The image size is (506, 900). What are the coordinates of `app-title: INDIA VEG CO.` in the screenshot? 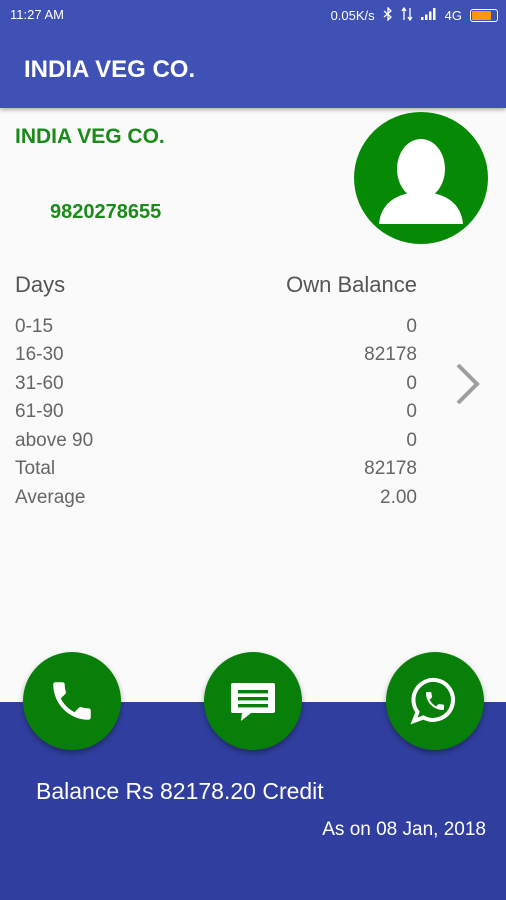 It's located at (110, 69).